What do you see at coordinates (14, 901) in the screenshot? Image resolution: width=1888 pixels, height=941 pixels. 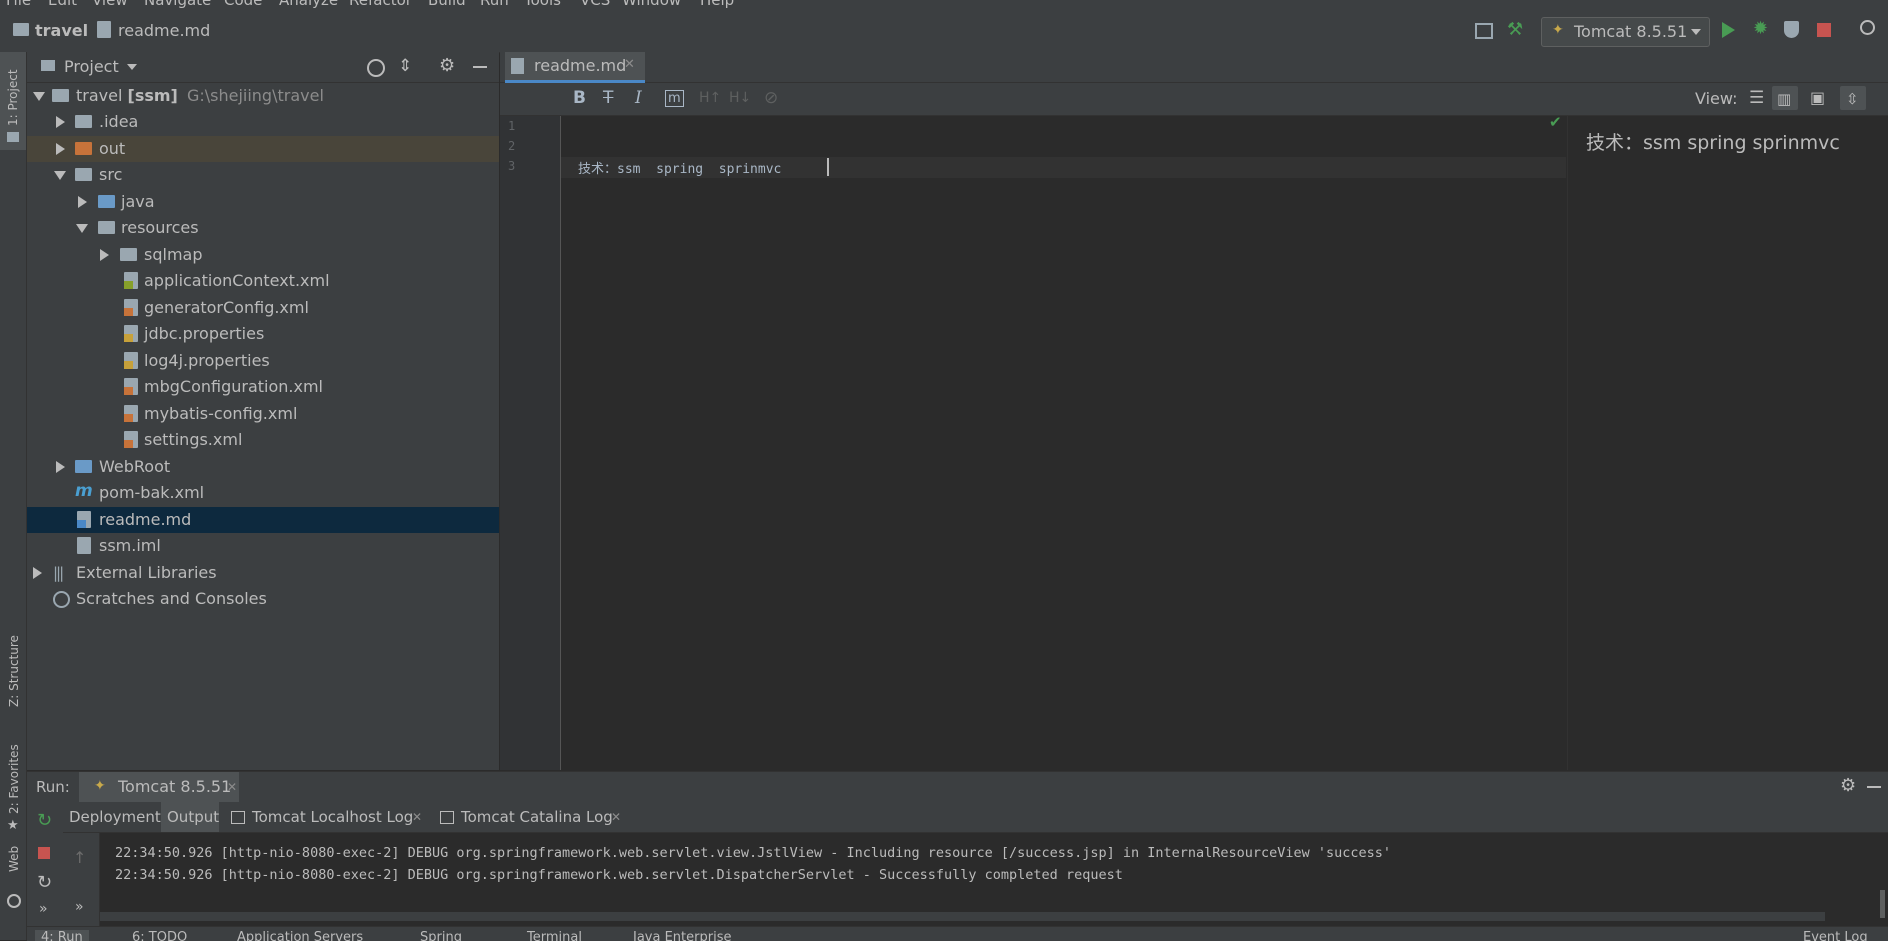 I see `globe-icon` at bounding box center [14, 901].